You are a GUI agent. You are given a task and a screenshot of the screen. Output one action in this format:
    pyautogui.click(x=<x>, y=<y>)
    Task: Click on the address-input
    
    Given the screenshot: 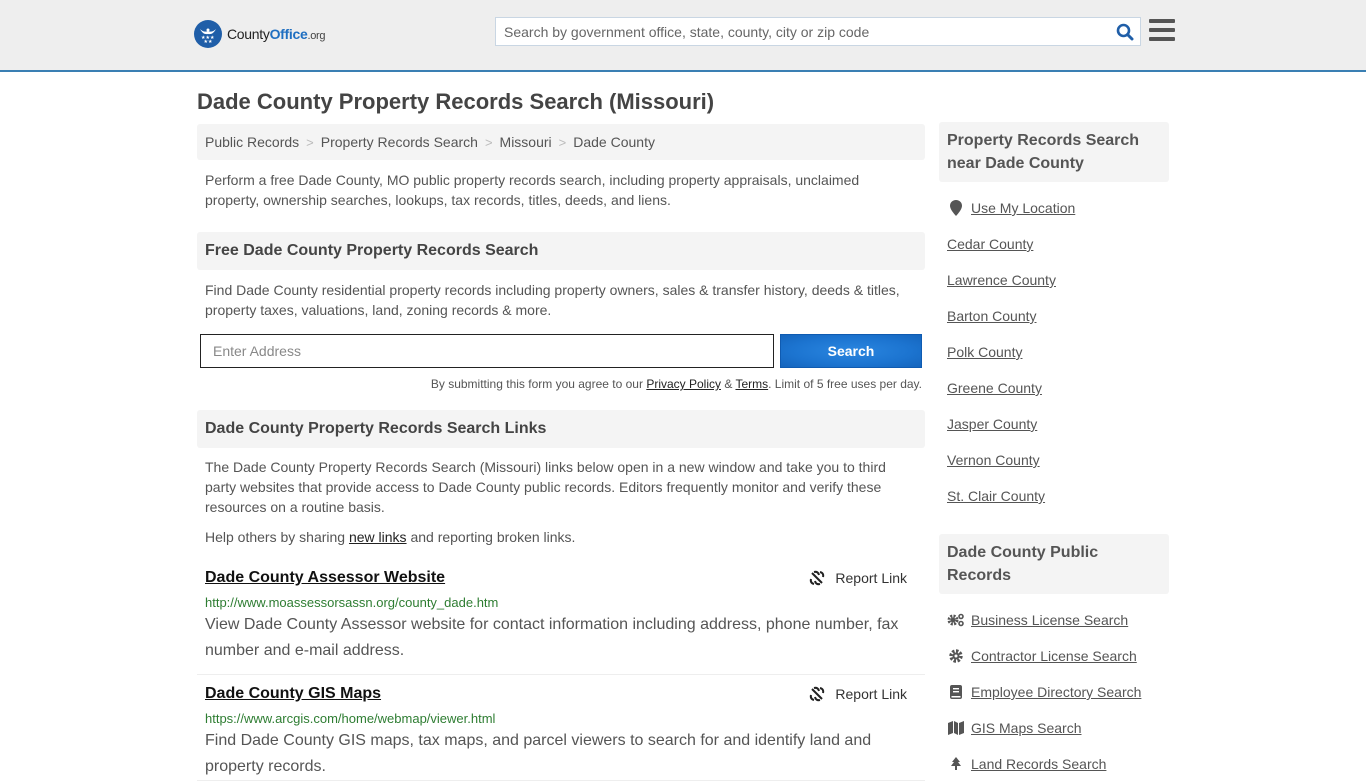 What is the action you would take?
    pyautogui.click(x=487, y=351)
    